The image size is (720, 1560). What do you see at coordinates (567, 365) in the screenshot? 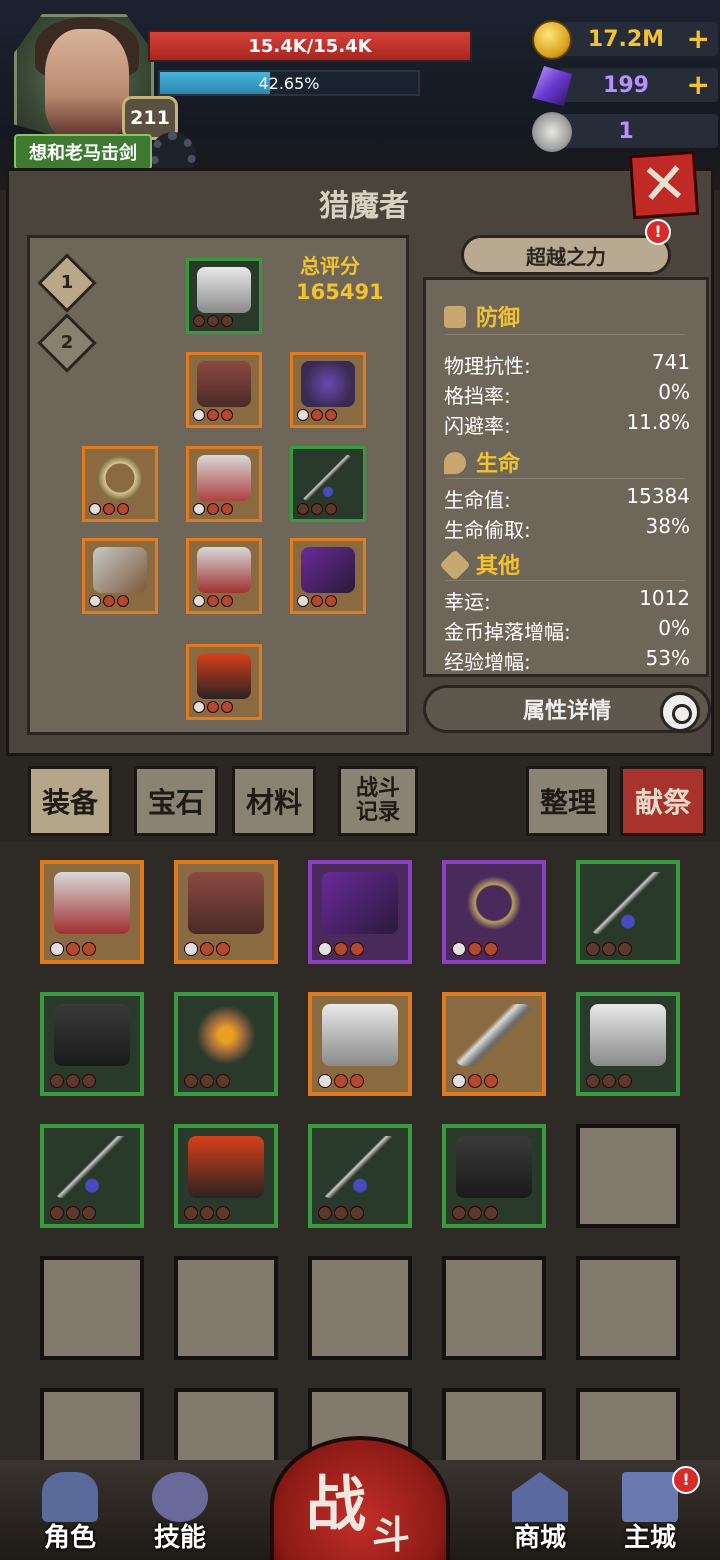
I see `stat-row: 物理抗性: 741` at bounding box center [567, 365].